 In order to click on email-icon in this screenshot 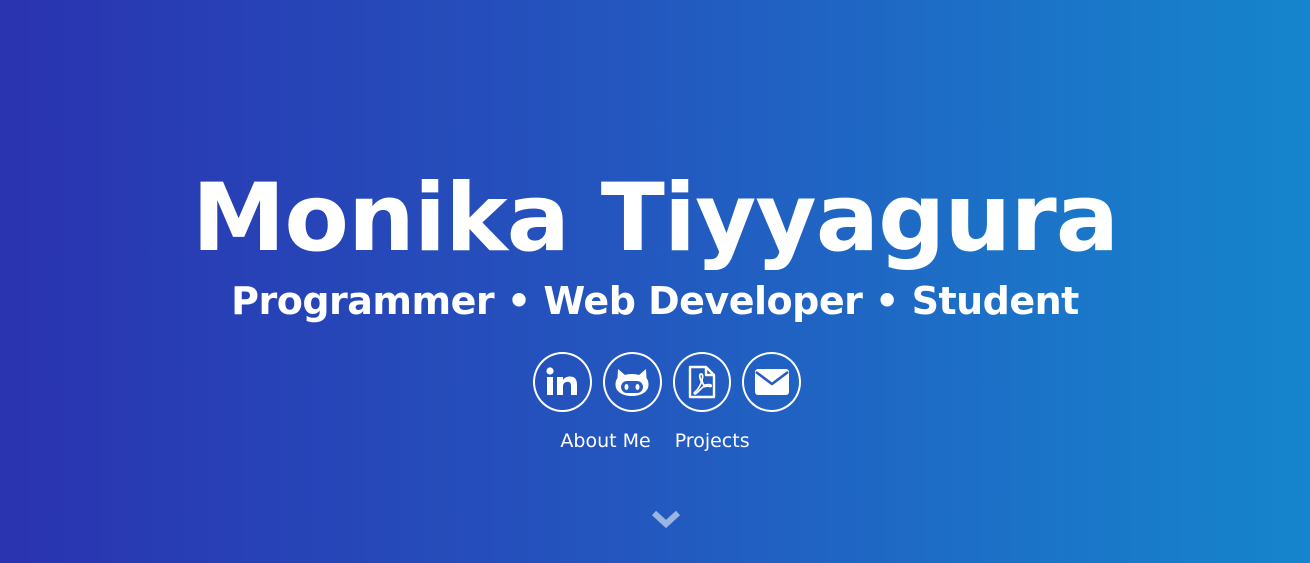, I will do `click(771, 382)`.